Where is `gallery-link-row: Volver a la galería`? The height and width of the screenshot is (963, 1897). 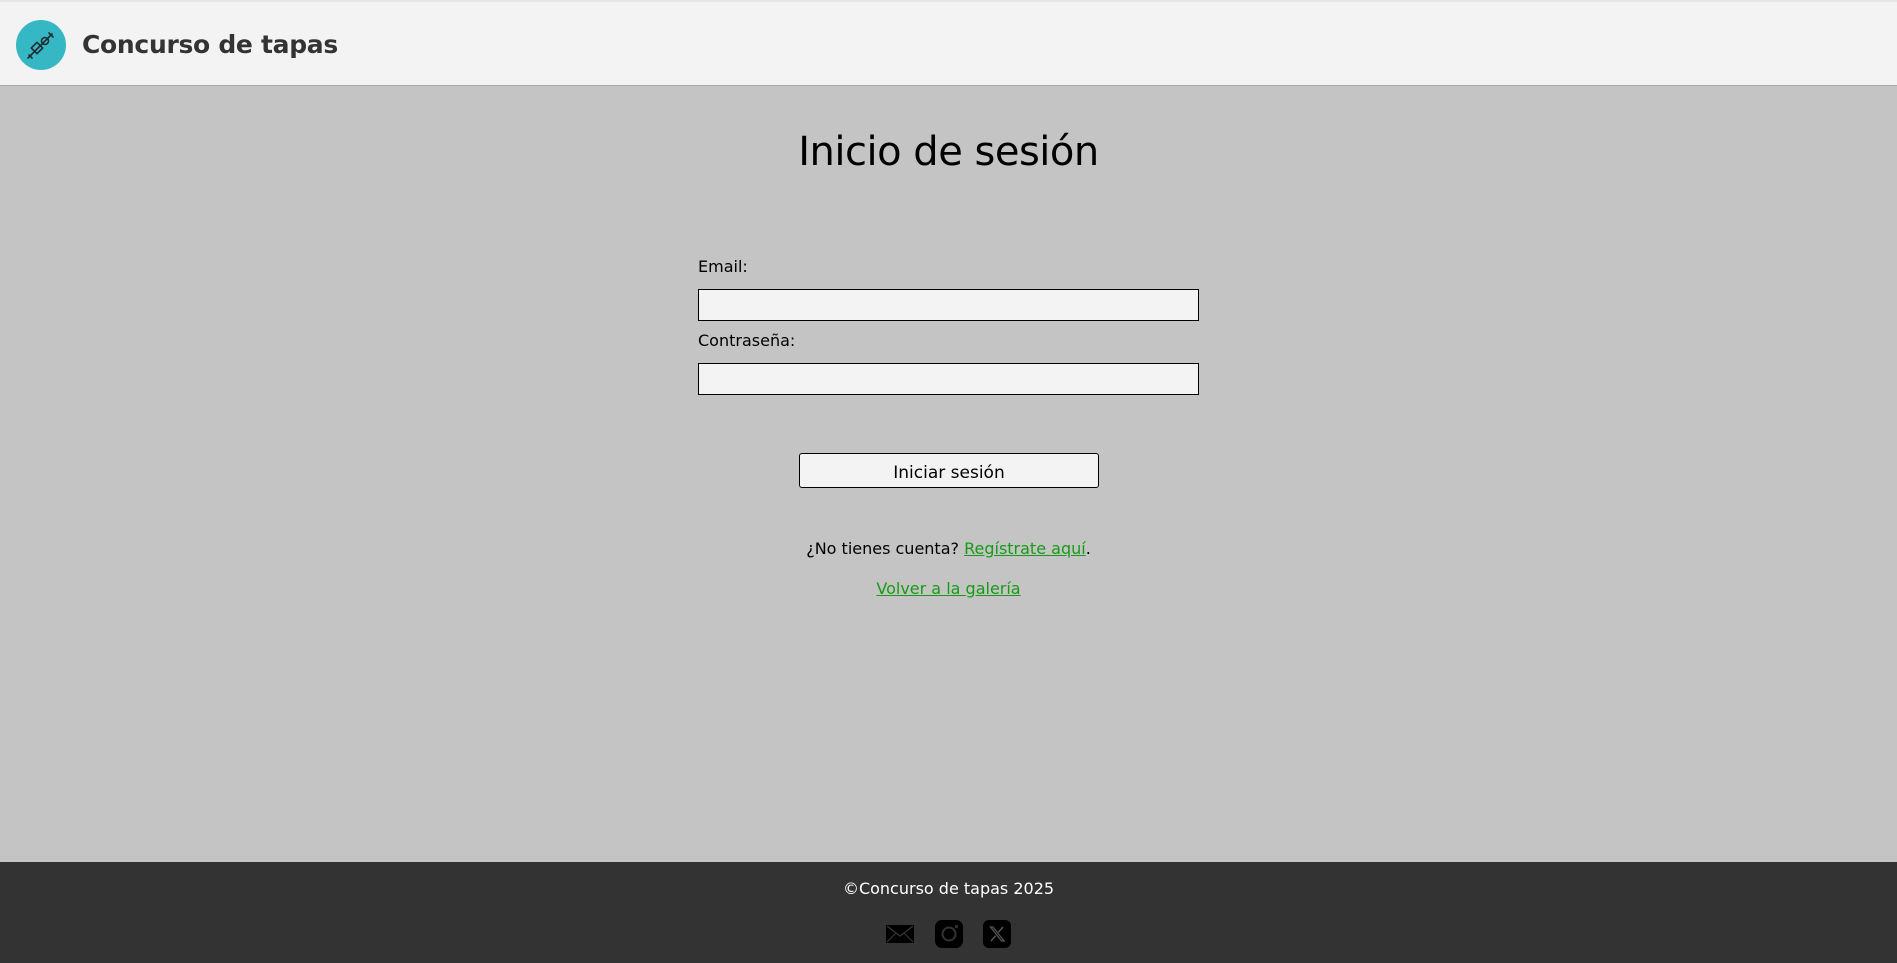
gallery-link-row: Volver a la galería is located at coordinates (948, 589).